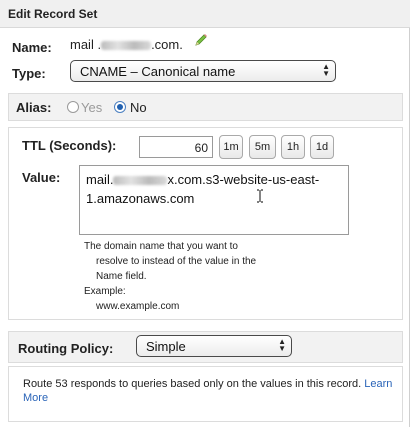  What do you see at coordinates (201, 40) in the screenshot?
I see `pencil-icon` at bounding box center [201, 40].